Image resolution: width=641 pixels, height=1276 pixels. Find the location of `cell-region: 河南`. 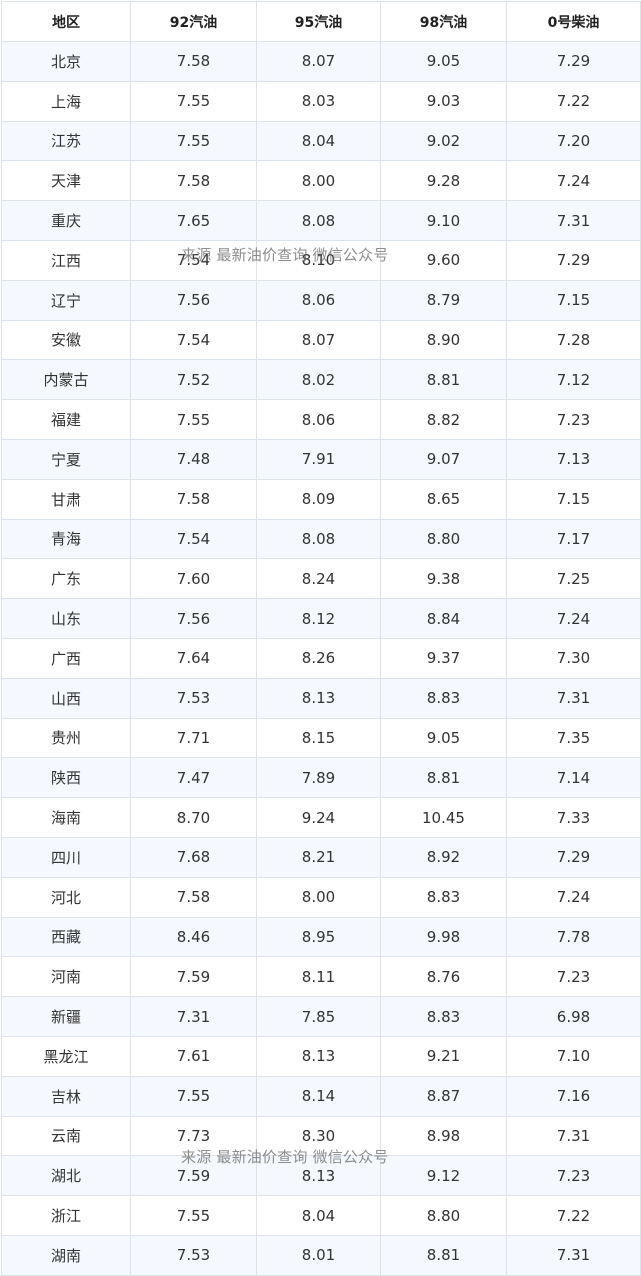

cell-region: 河南 is located at coordinates (66, 977).